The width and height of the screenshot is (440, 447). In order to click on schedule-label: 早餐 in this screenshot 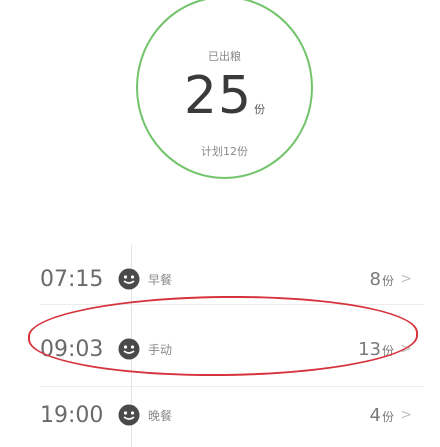, I will do `click(160, 279)`.